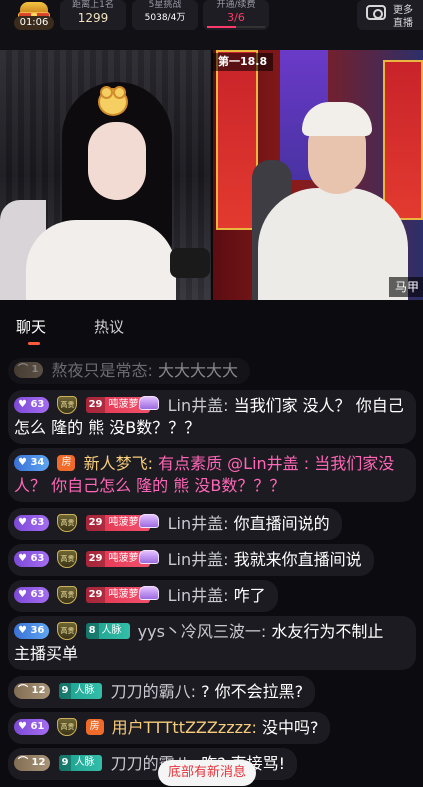 The image size is (423, 787). I want to click on chat-text: ? 你不会拉黑?, so click(252, 691).